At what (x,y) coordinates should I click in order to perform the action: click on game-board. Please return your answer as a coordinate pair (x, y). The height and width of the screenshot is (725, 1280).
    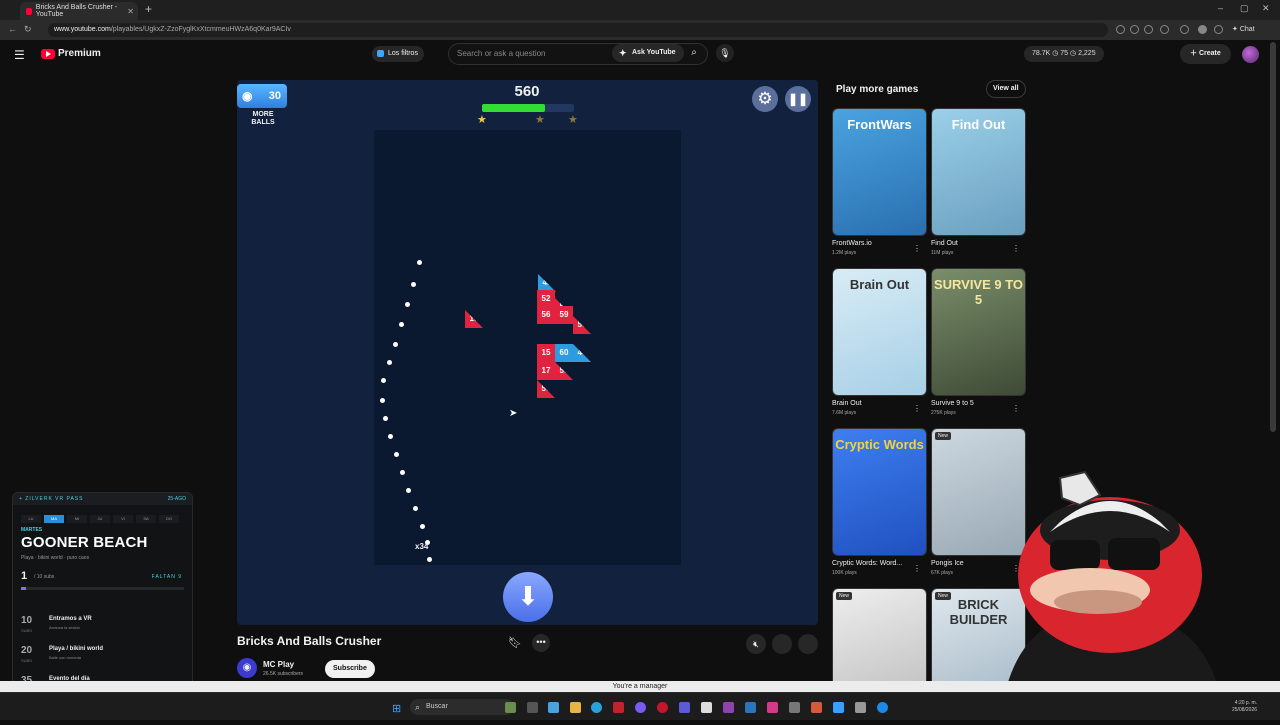
    Looking at the image, I should click on (527, 347).